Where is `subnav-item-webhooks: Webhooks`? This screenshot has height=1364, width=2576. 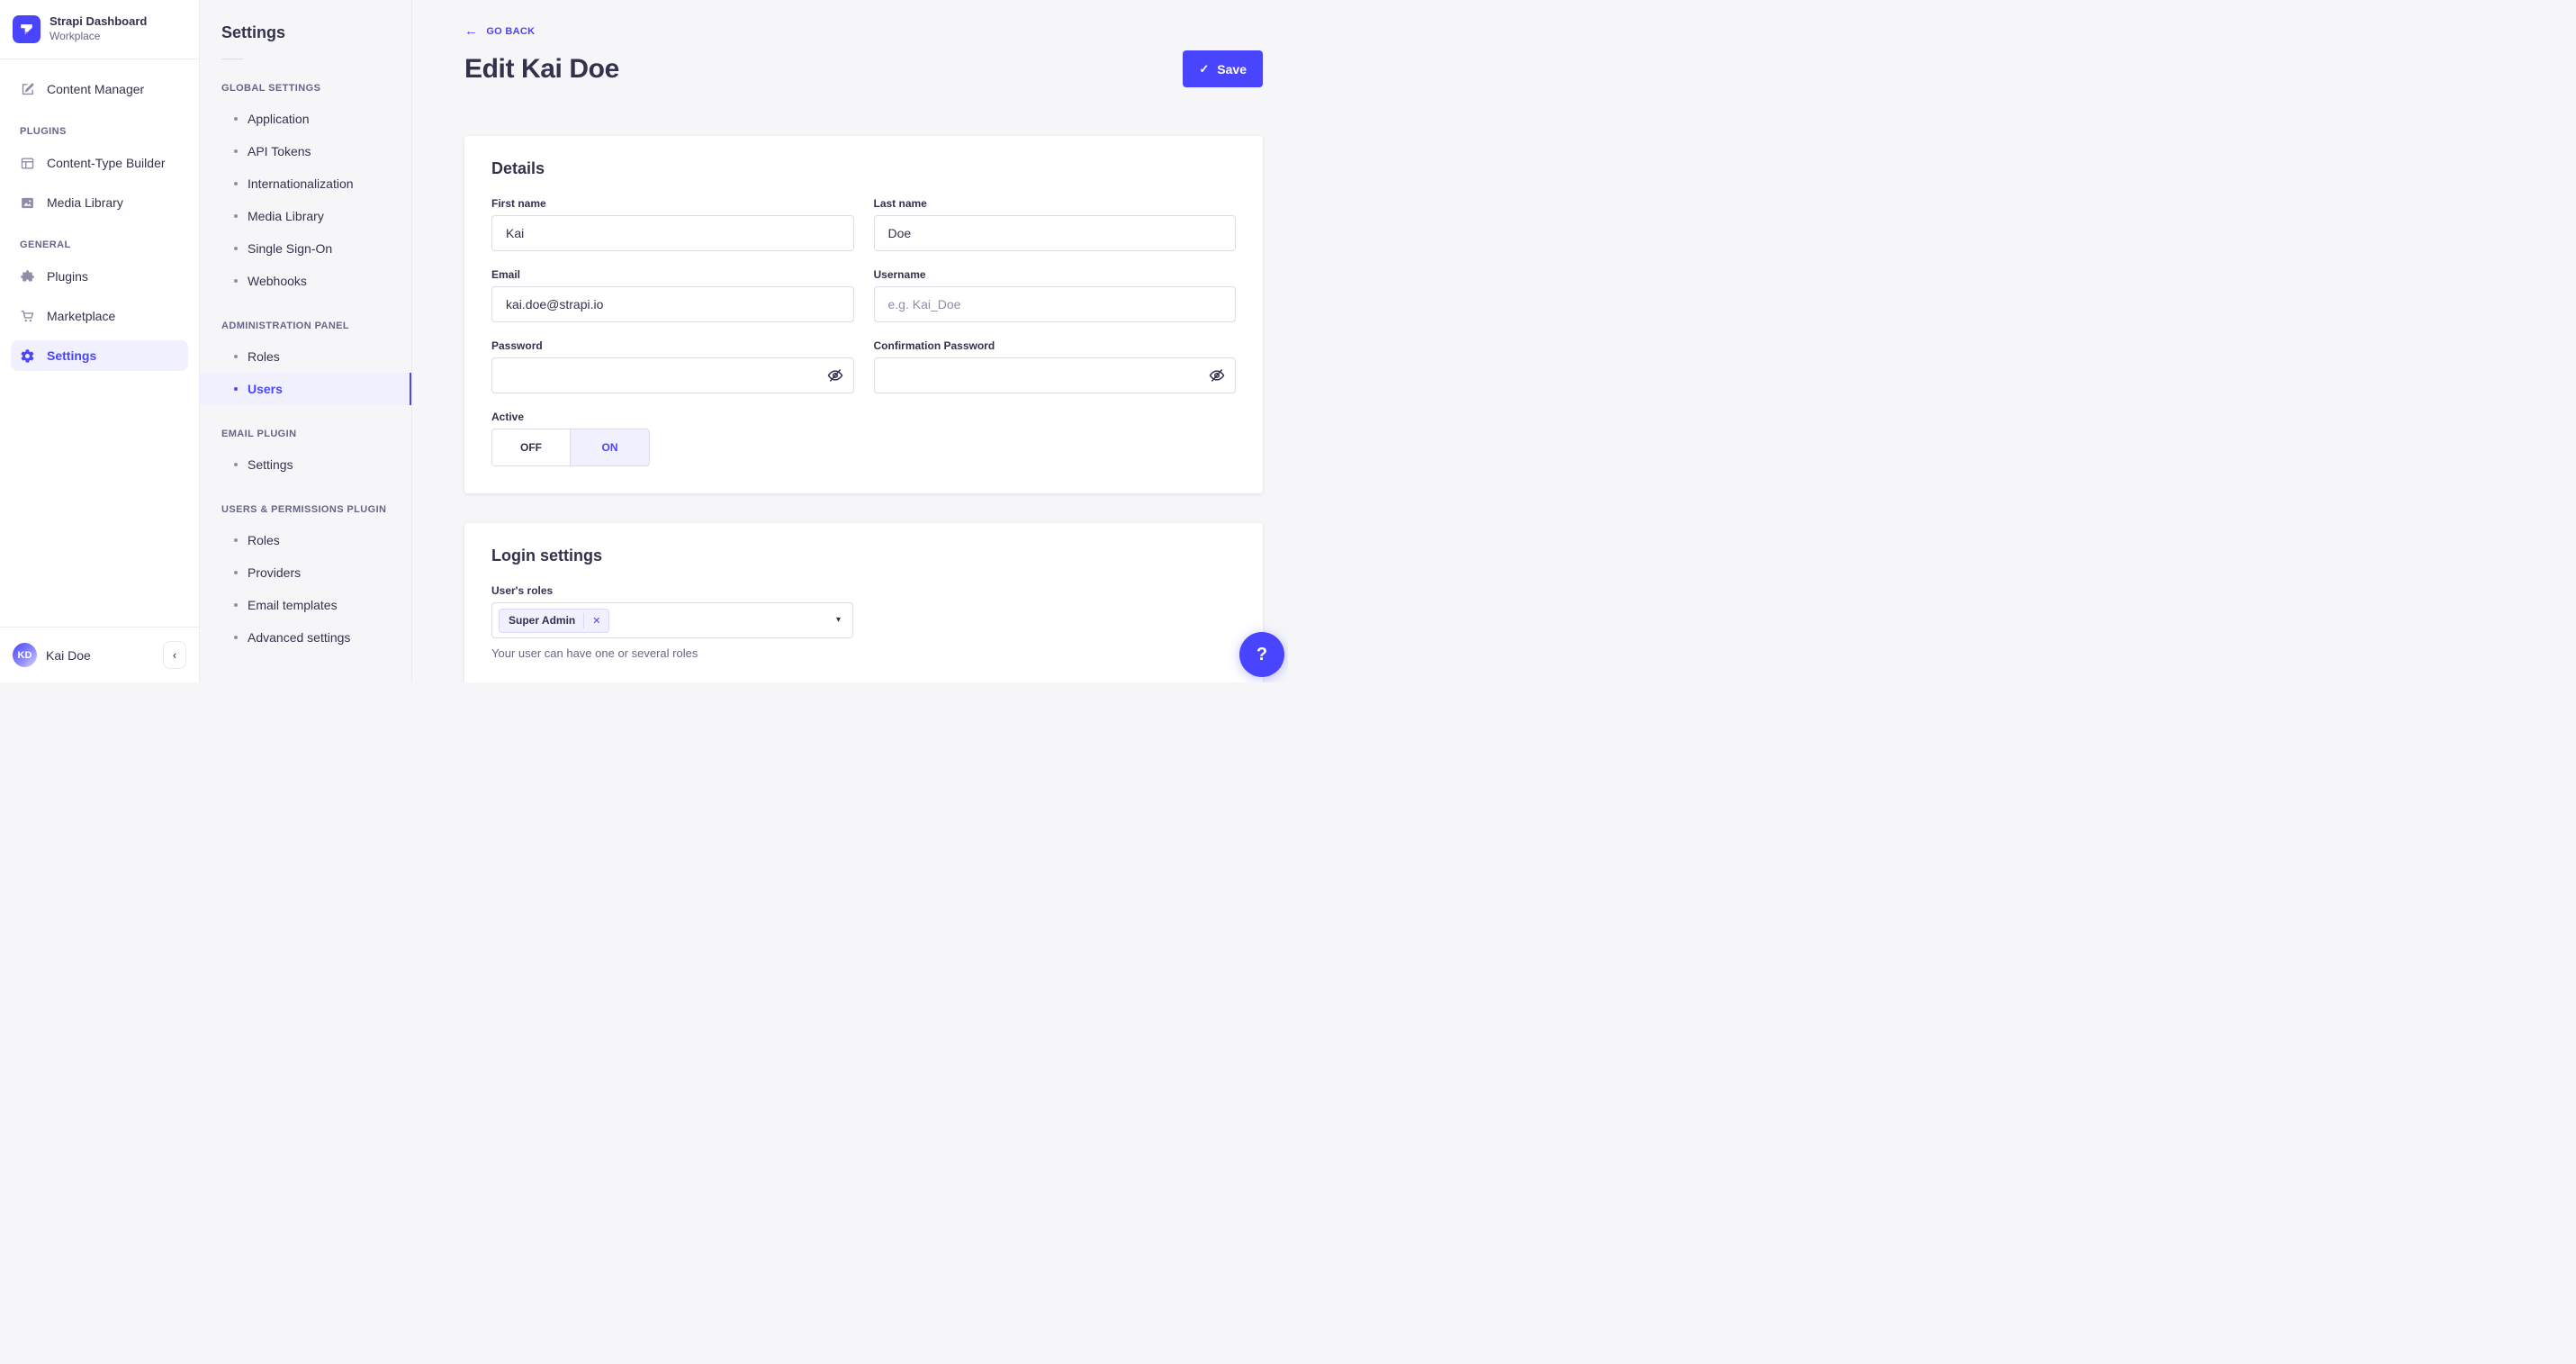
subnav-item-webhooks: Webhooks is located at coordinates (305, 281).